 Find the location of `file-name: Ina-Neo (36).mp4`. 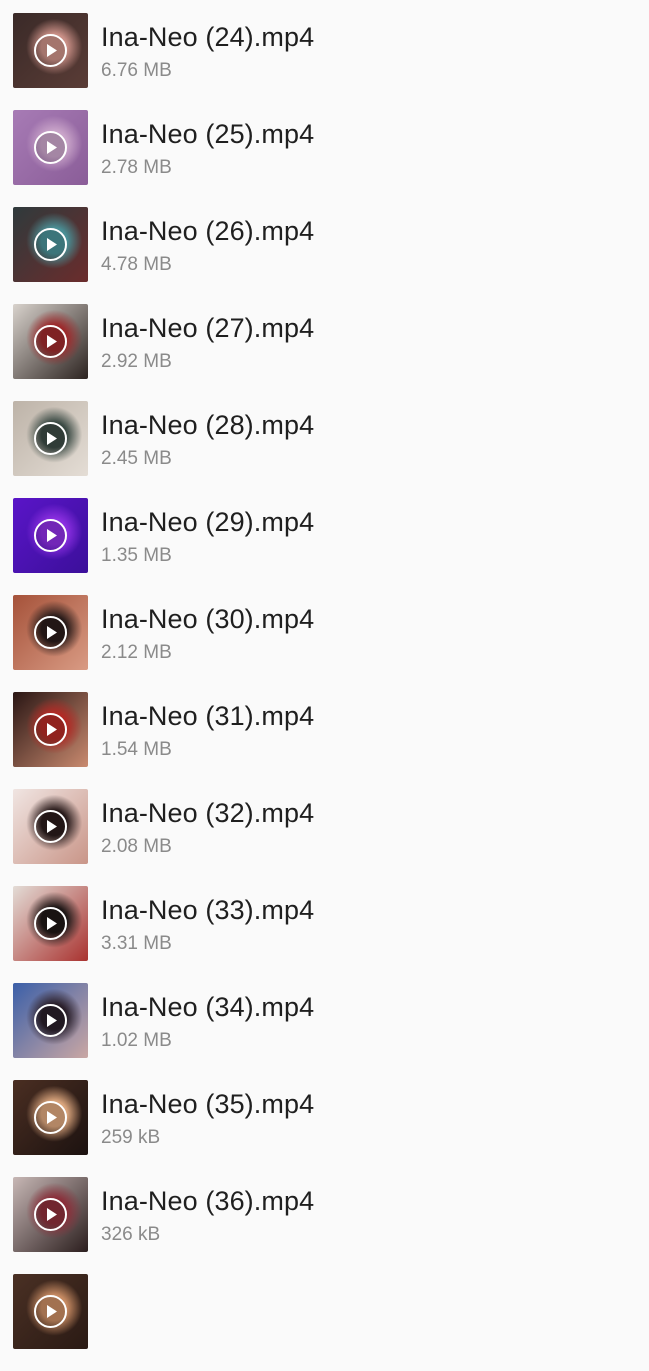

file-name: Ina-Neo (36).mp4 is located at coordinates (208, 1201).